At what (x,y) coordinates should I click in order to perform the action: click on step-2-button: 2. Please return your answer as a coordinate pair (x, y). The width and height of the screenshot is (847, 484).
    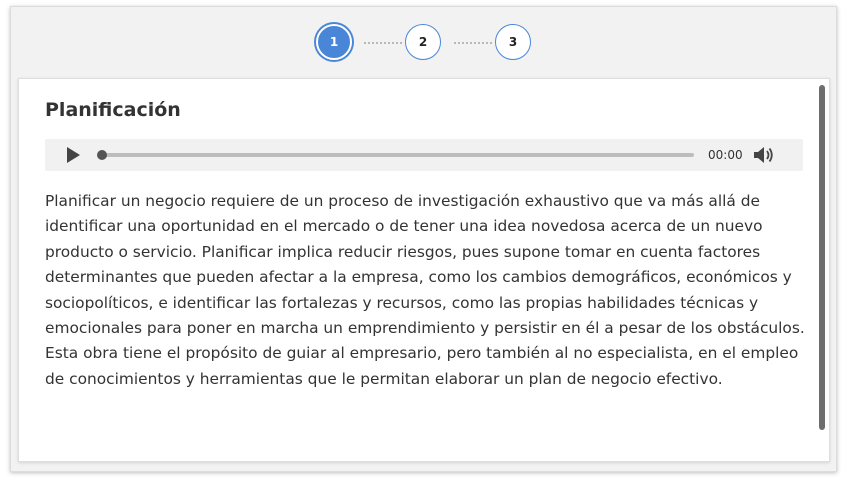
    Looking at the image, I should click on (423, 42).